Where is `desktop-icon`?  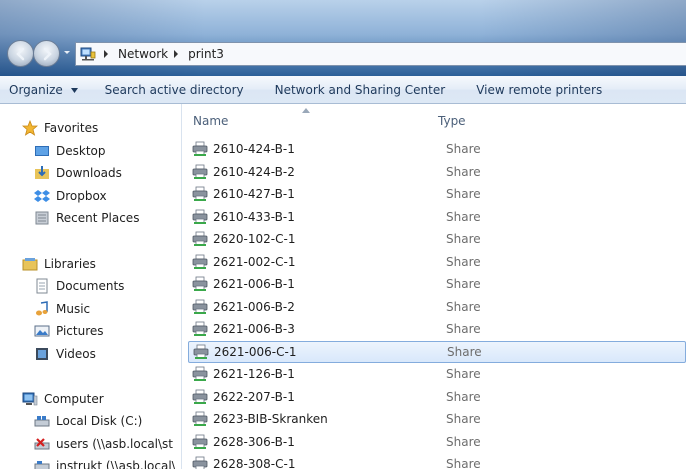 desktop-icon is located at coordinates (42, 151).